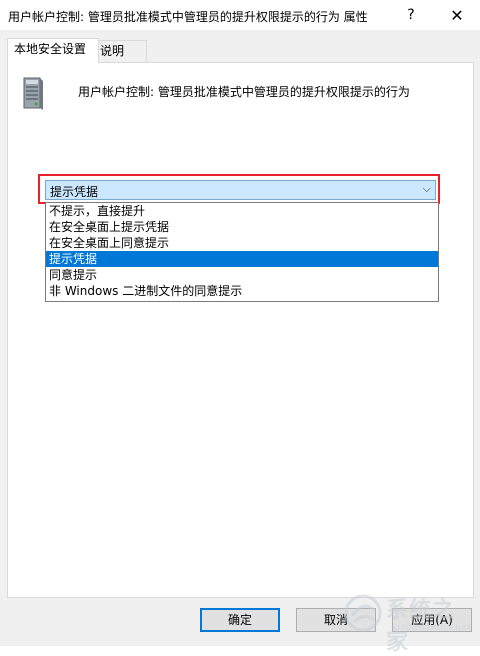  I want to click on chevron-down-icon: ⌵, so click(427, 189).